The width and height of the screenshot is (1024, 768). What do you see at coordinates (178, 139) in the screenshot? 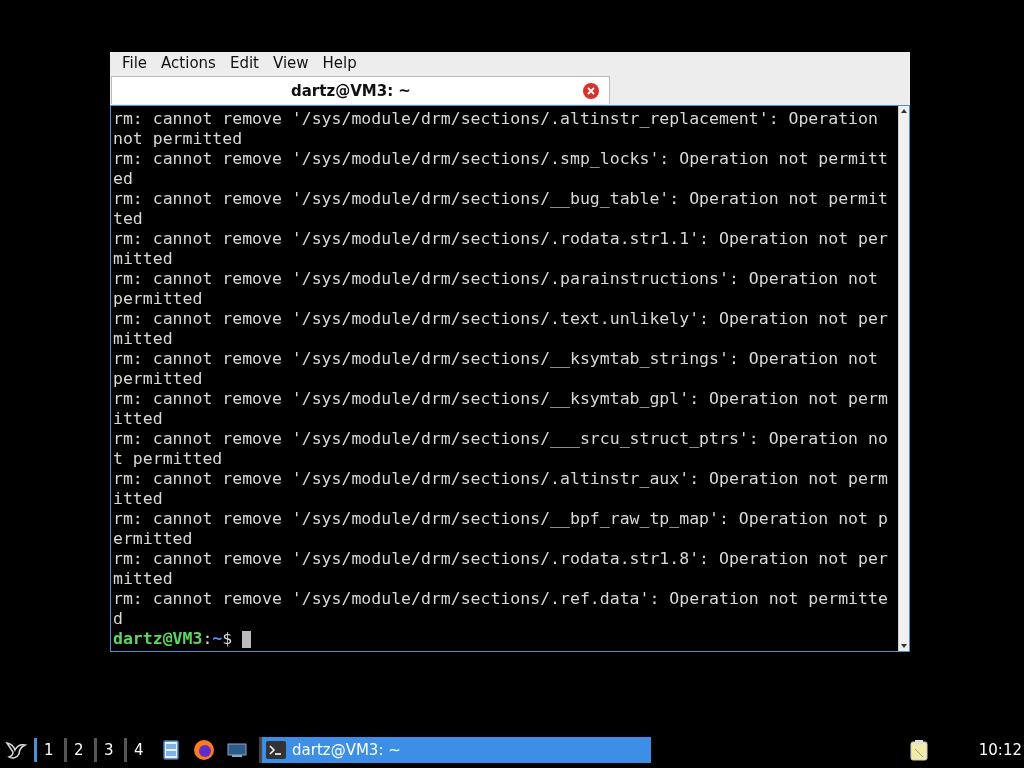
I see `terminal-line: not permitted` at bounding box center [178, 139].